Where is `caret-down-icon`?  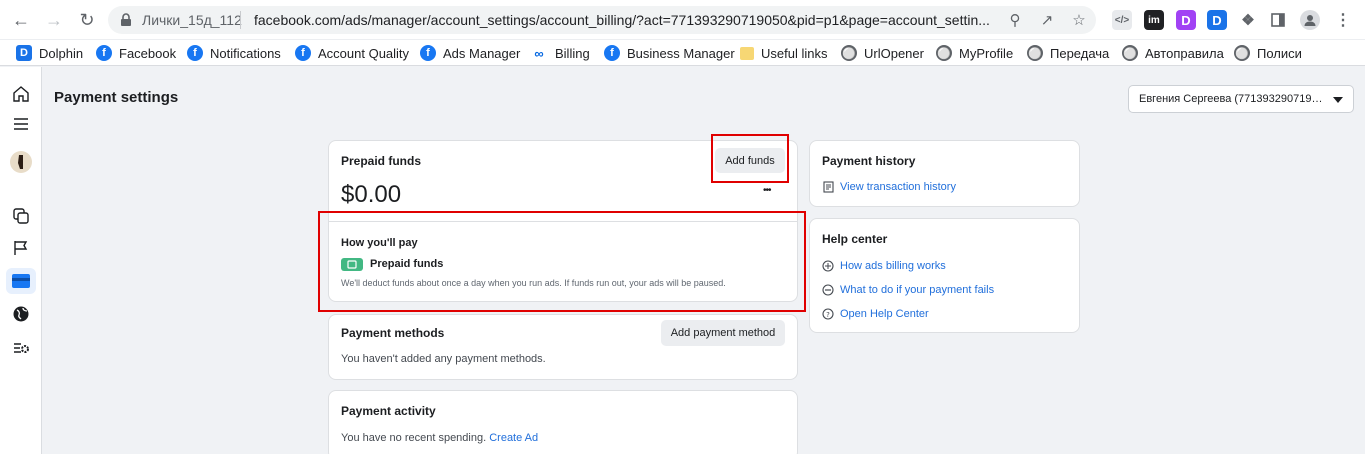 caret-down-icon is located at coordinates (1338, 100).